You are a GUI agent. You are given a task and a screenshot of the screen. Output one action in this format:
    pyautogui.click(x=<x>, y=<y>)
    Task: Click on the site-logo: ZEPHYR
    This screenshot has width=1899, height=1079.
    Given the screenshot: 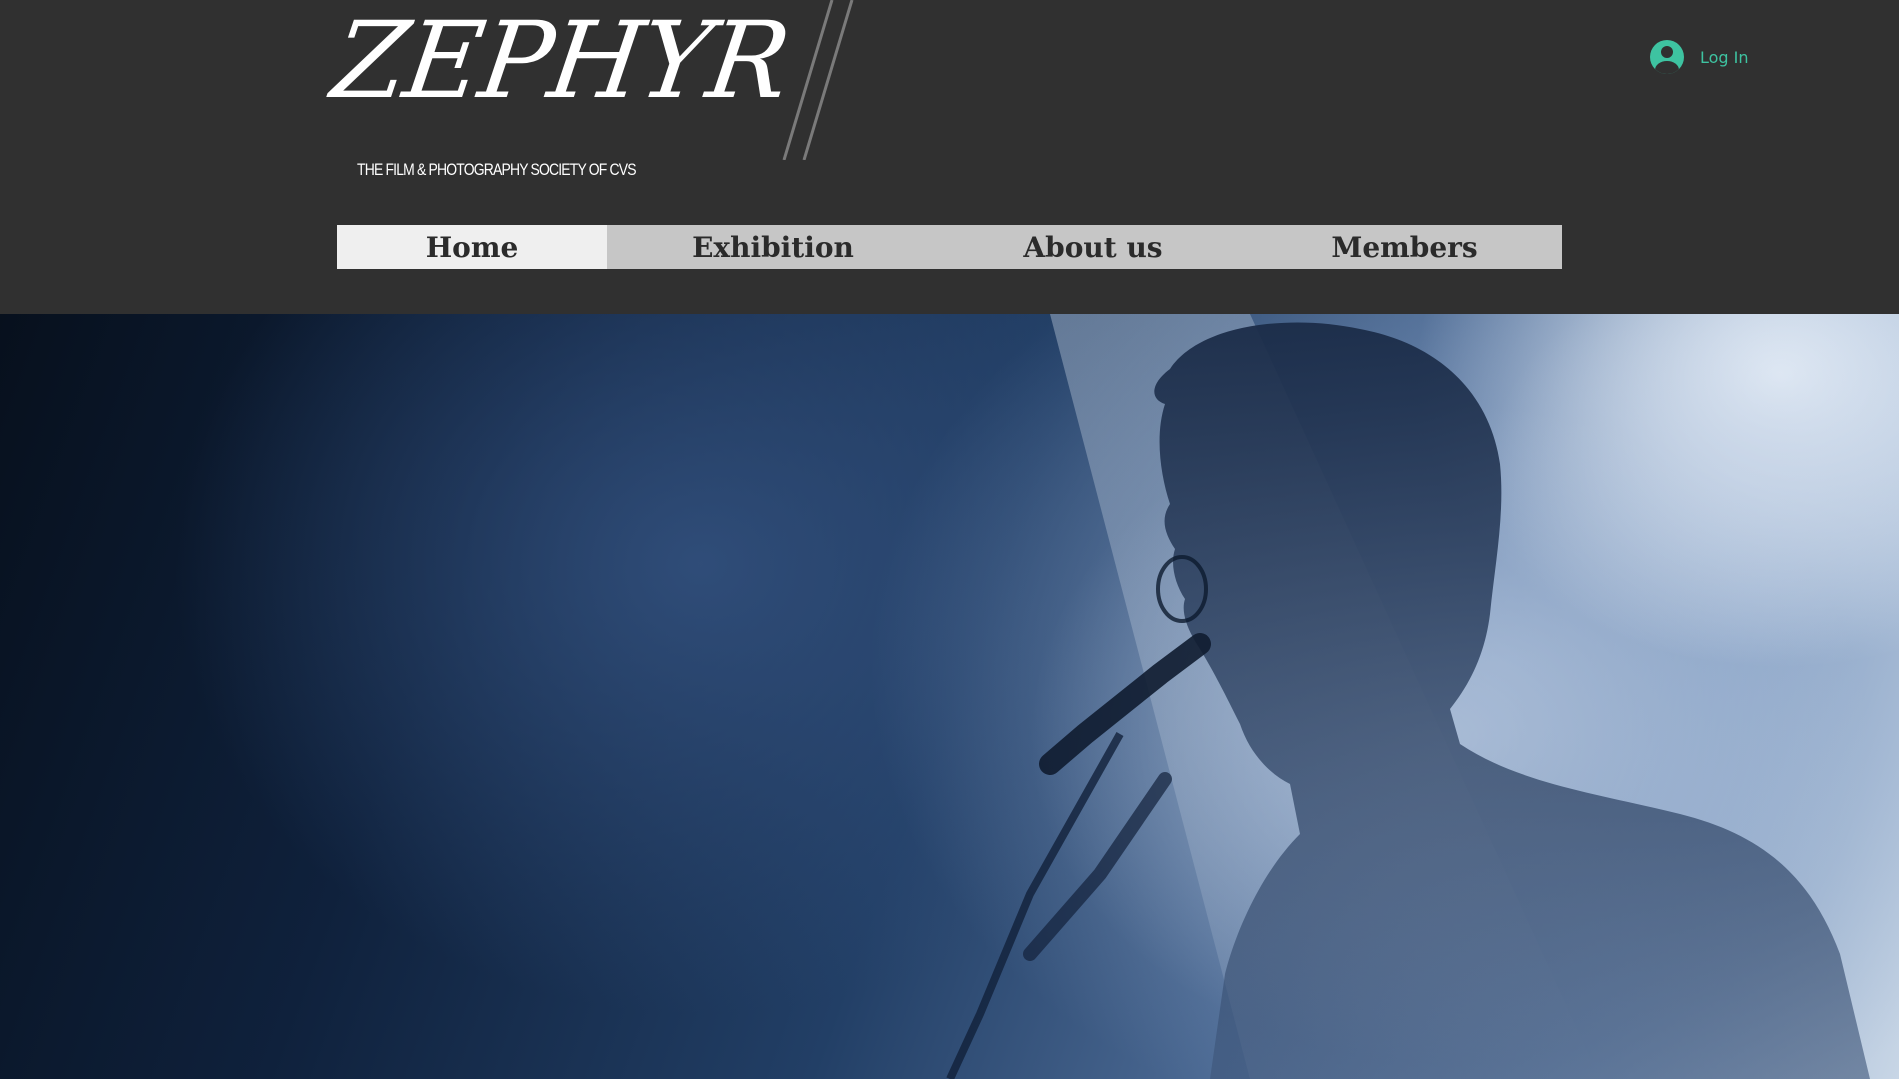 What is the action you would take?
    pyautogui.click(x=560, y=61)
    